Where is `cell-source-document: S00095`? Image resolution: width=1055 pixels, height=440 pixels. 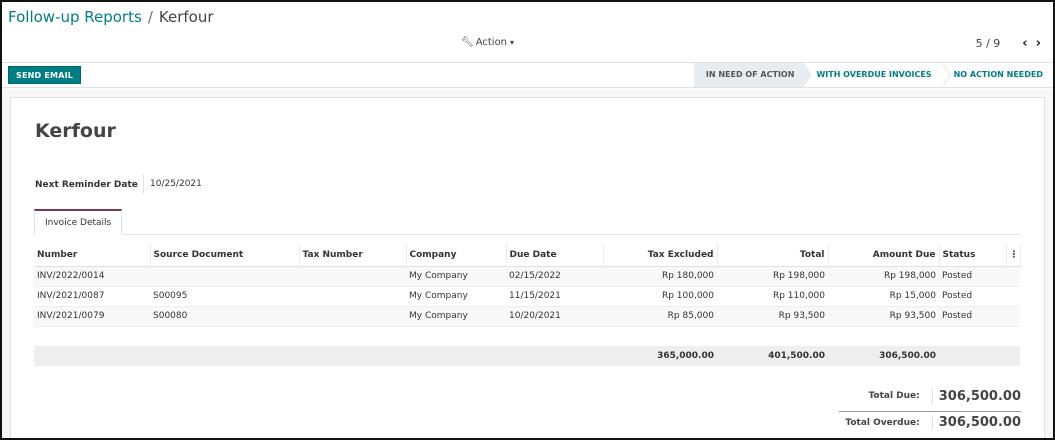
cell-source-document: S00095 is located at coordinates (224, 296).